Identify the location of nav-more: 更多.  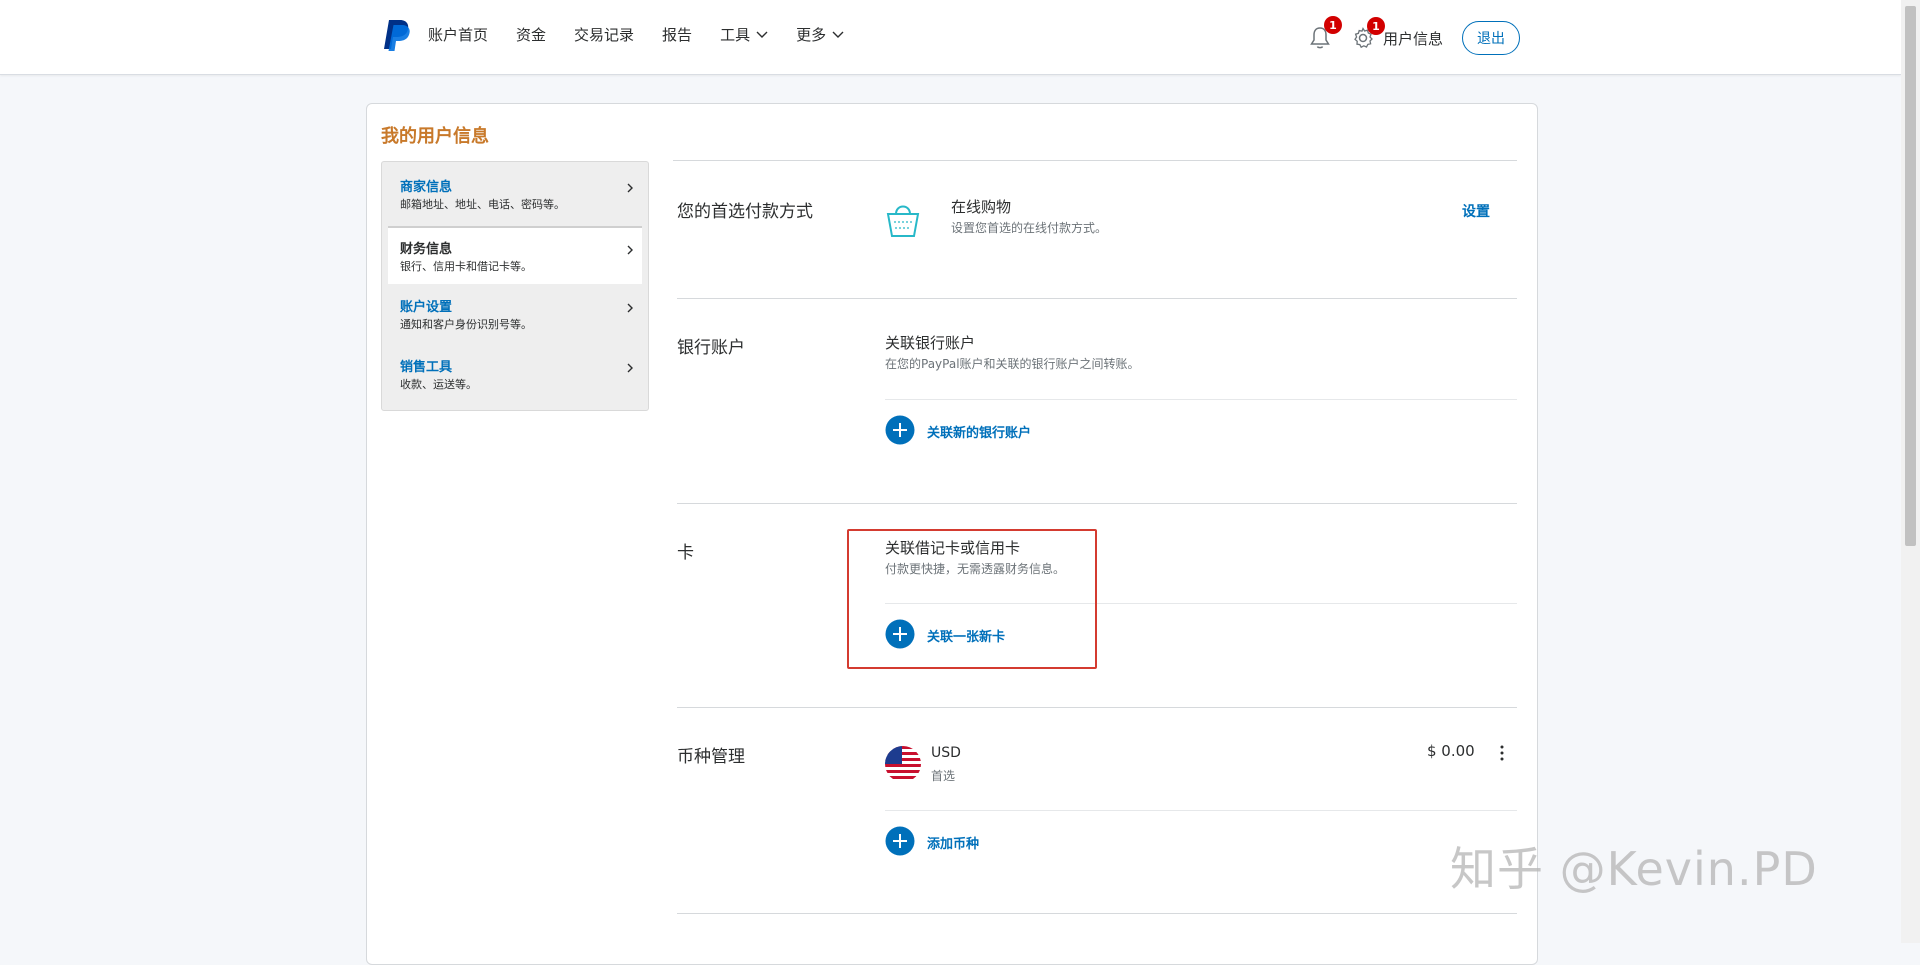
(820, 34).